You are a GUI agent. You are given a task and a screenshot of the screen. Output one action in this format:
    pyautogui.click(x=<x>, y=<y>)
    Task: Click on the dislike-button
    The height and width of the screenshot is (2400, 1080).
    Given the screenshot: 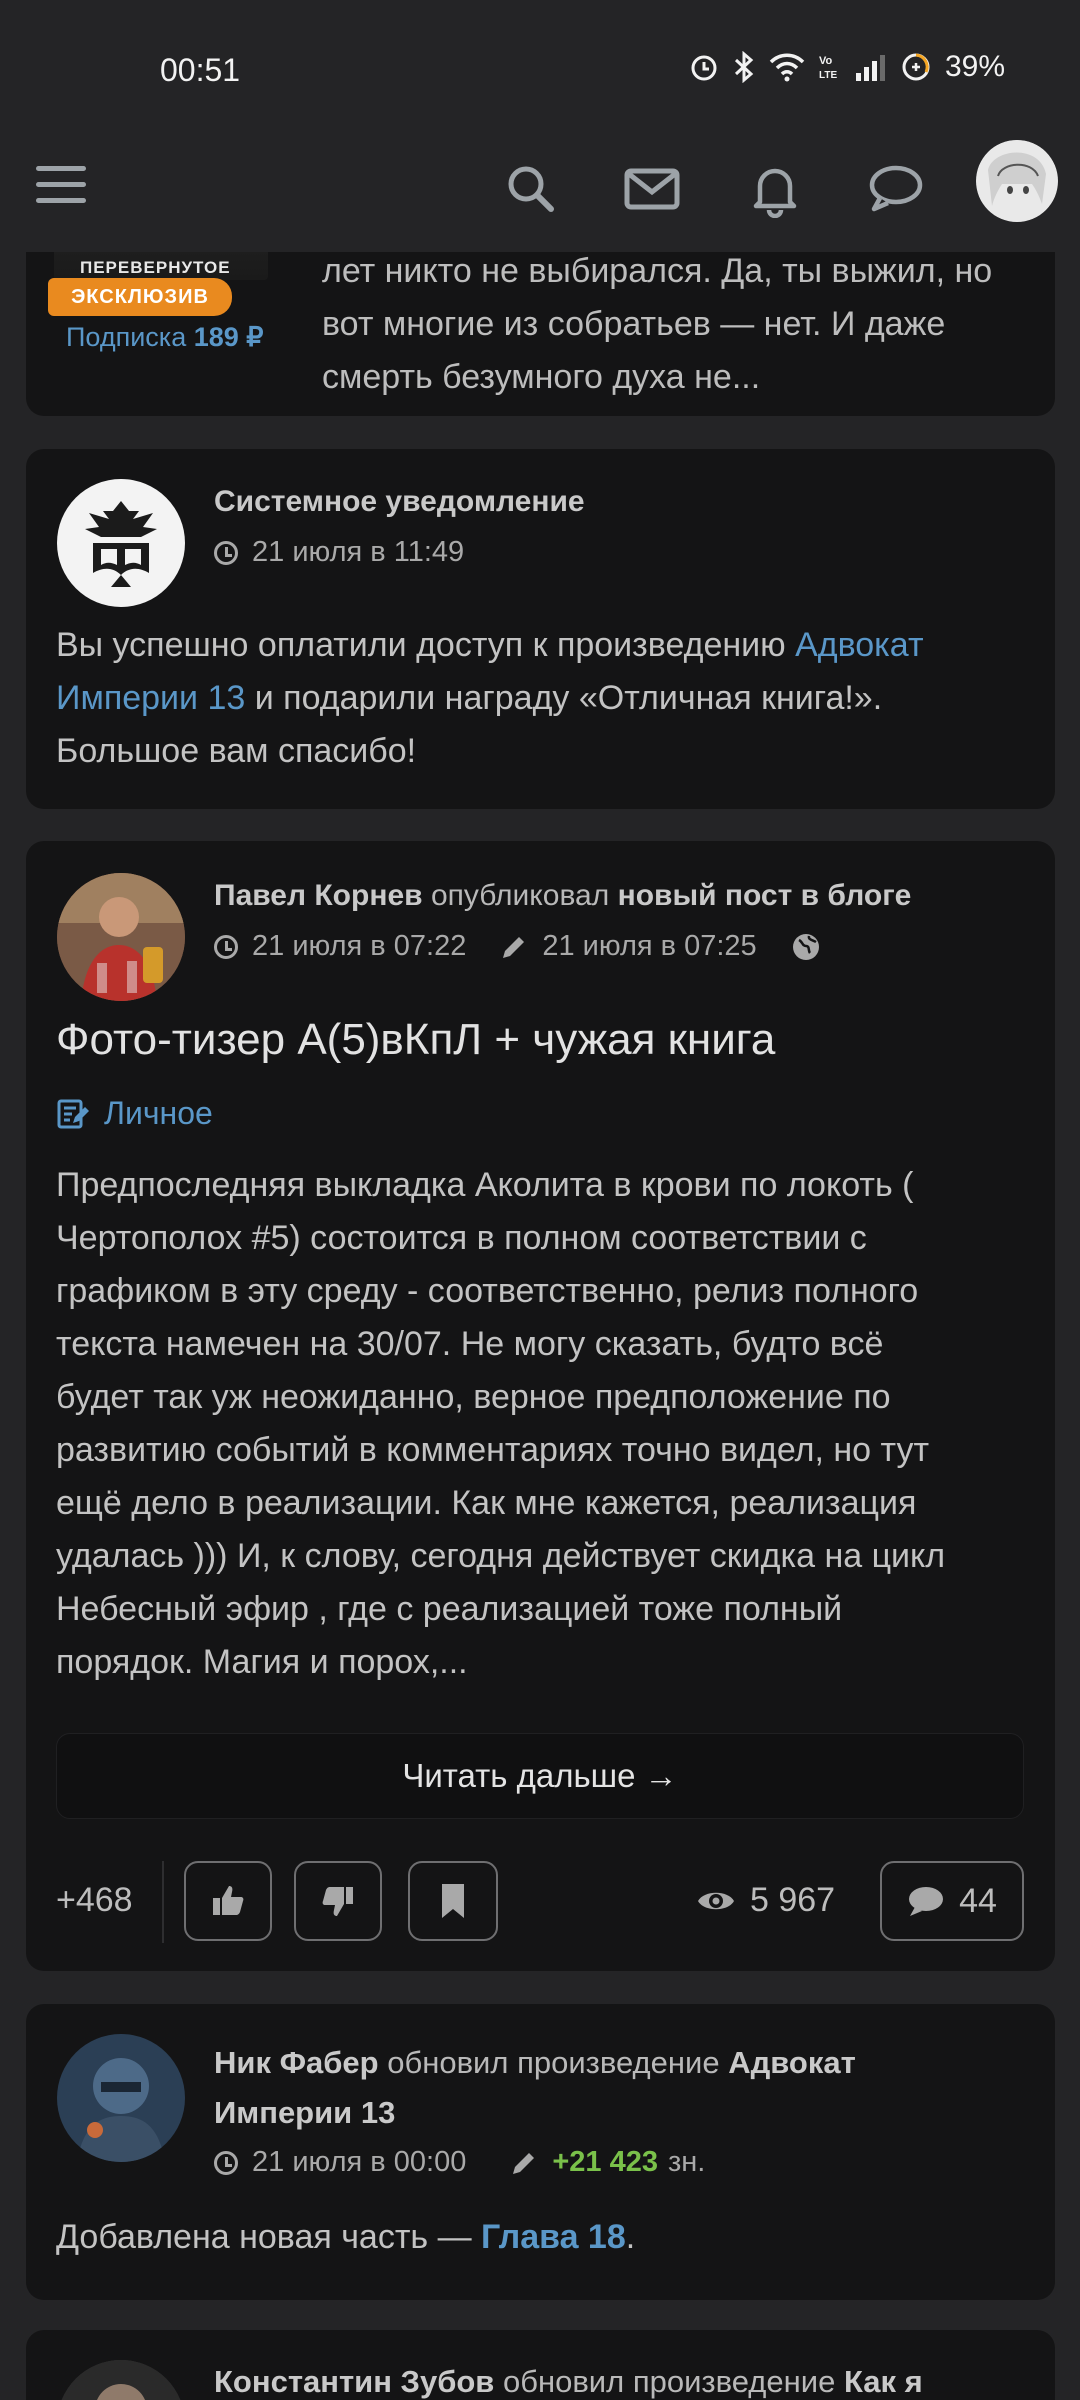 What is the action you would take?
    pyautogui.click(x=338, y=1901)
    